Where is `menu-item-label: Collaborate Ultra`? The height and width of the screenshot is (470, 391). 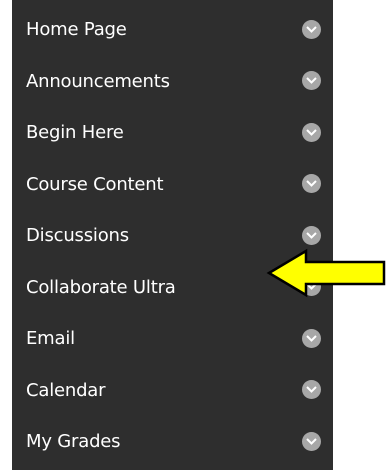 menu-item-label: Collaborate Ultra is located at coordinates (101, 287).